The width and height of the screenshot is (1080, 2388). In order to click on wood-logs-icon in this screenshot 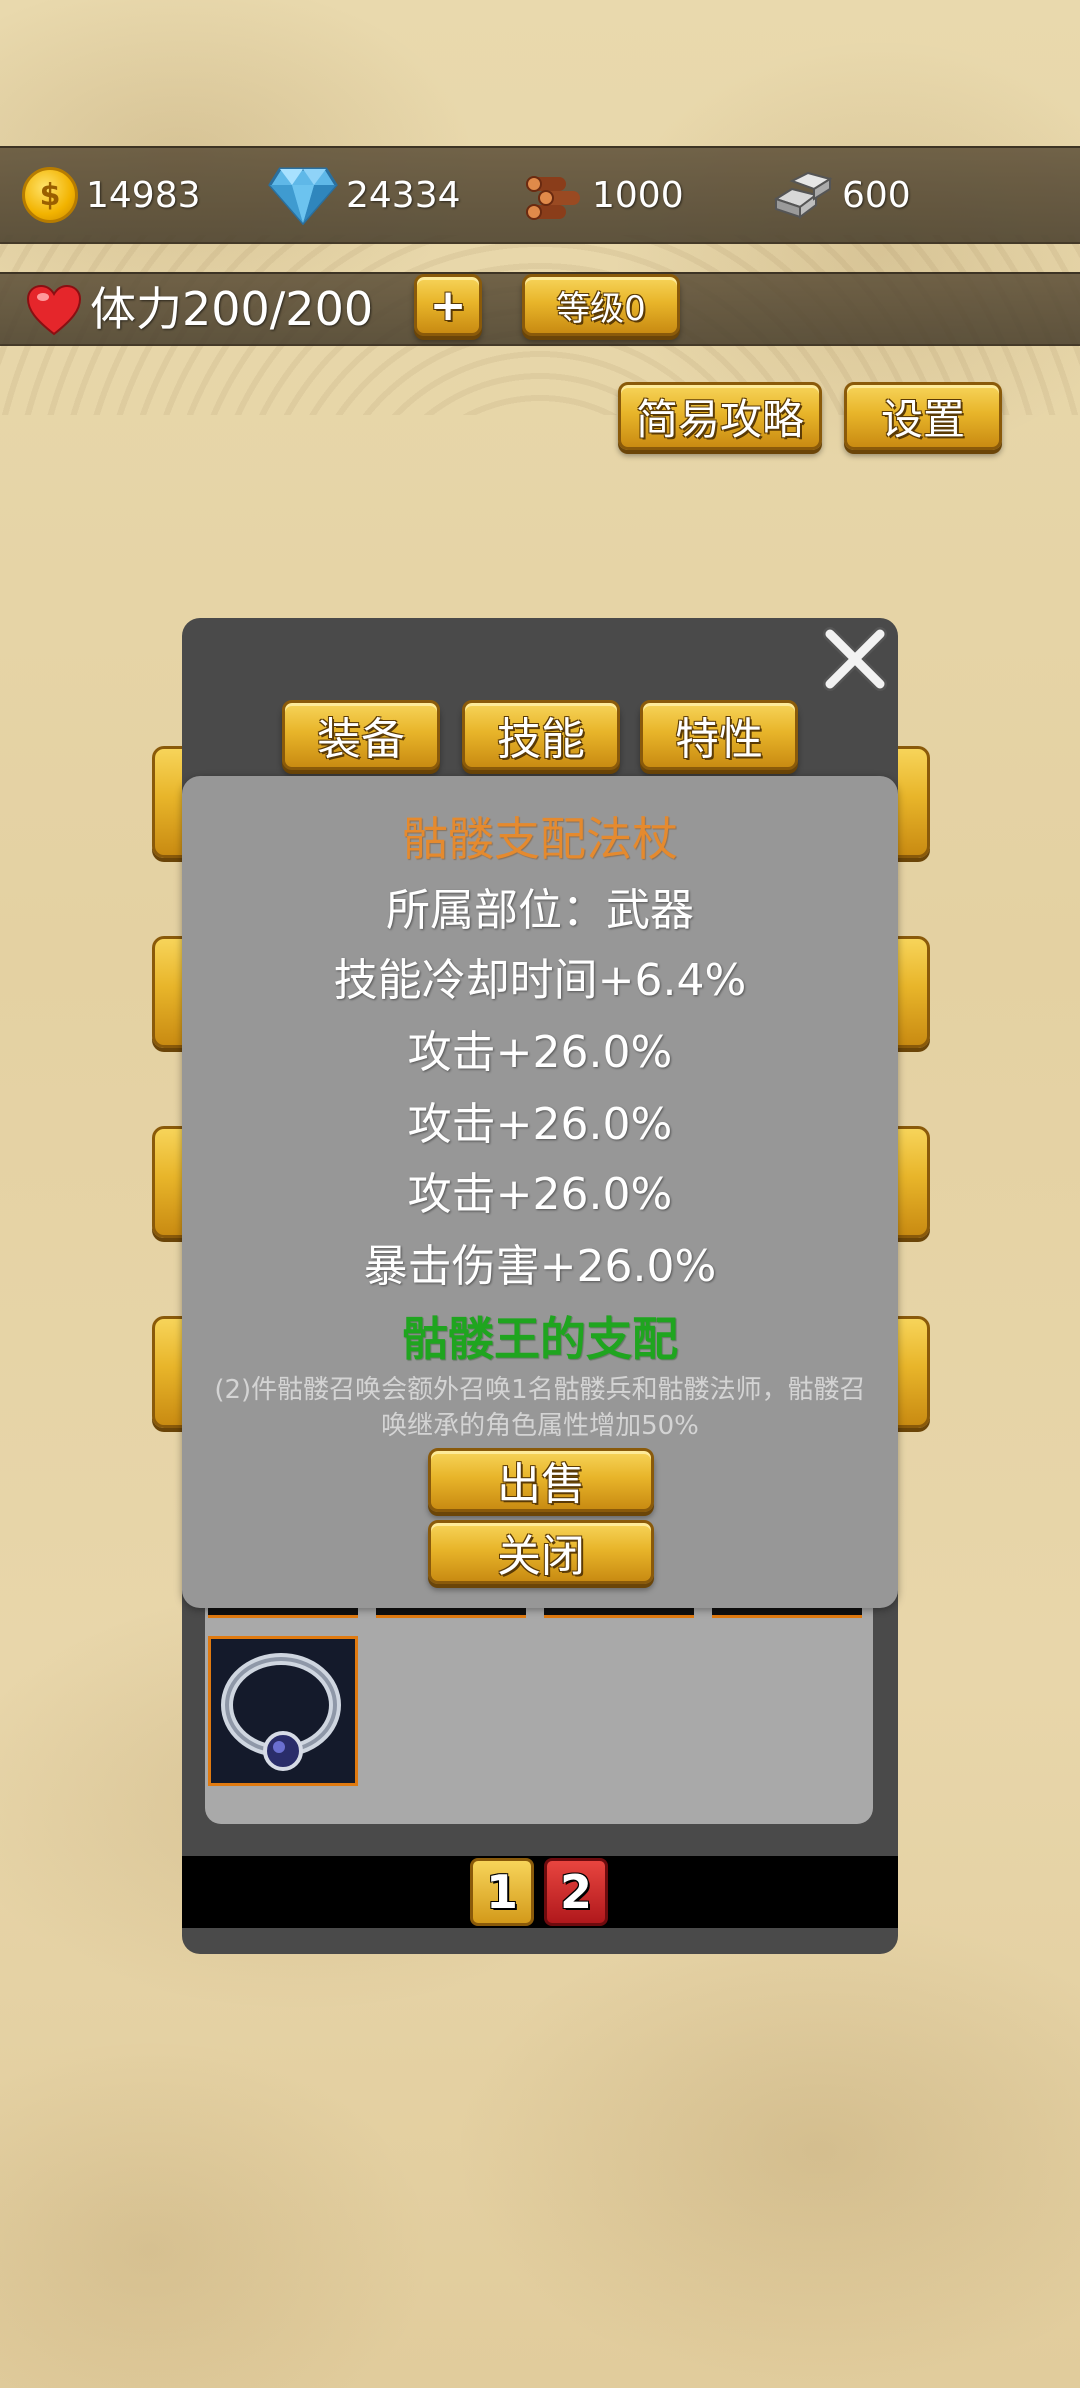, I will do `click(553, 198)`.